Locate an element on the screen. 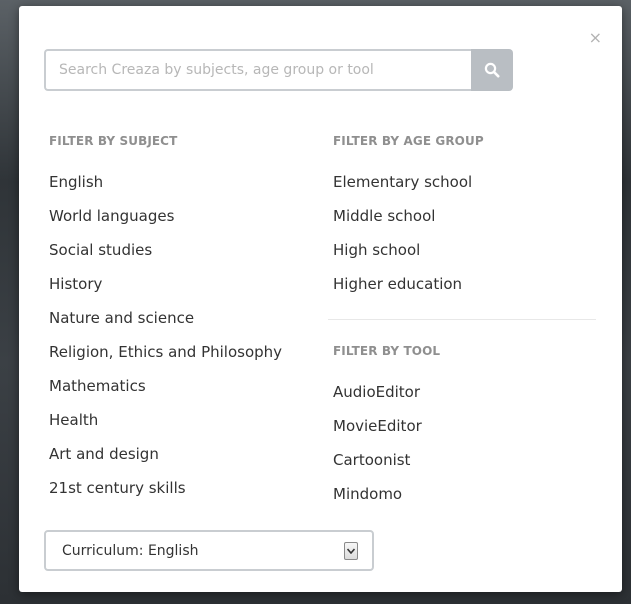 The image size is (631, 604). tool-item: Cartoonist is located at coordinates (467, 460).